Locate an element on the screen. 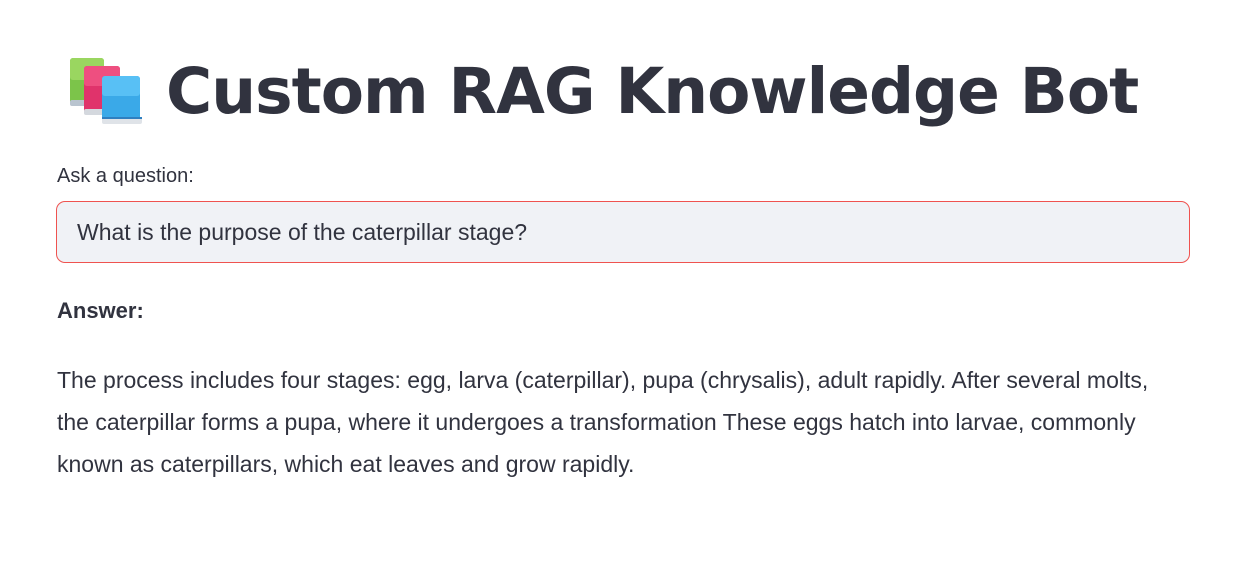  title-row: Custom RAG Knowledge Bot is located at coordinates (603, 91).